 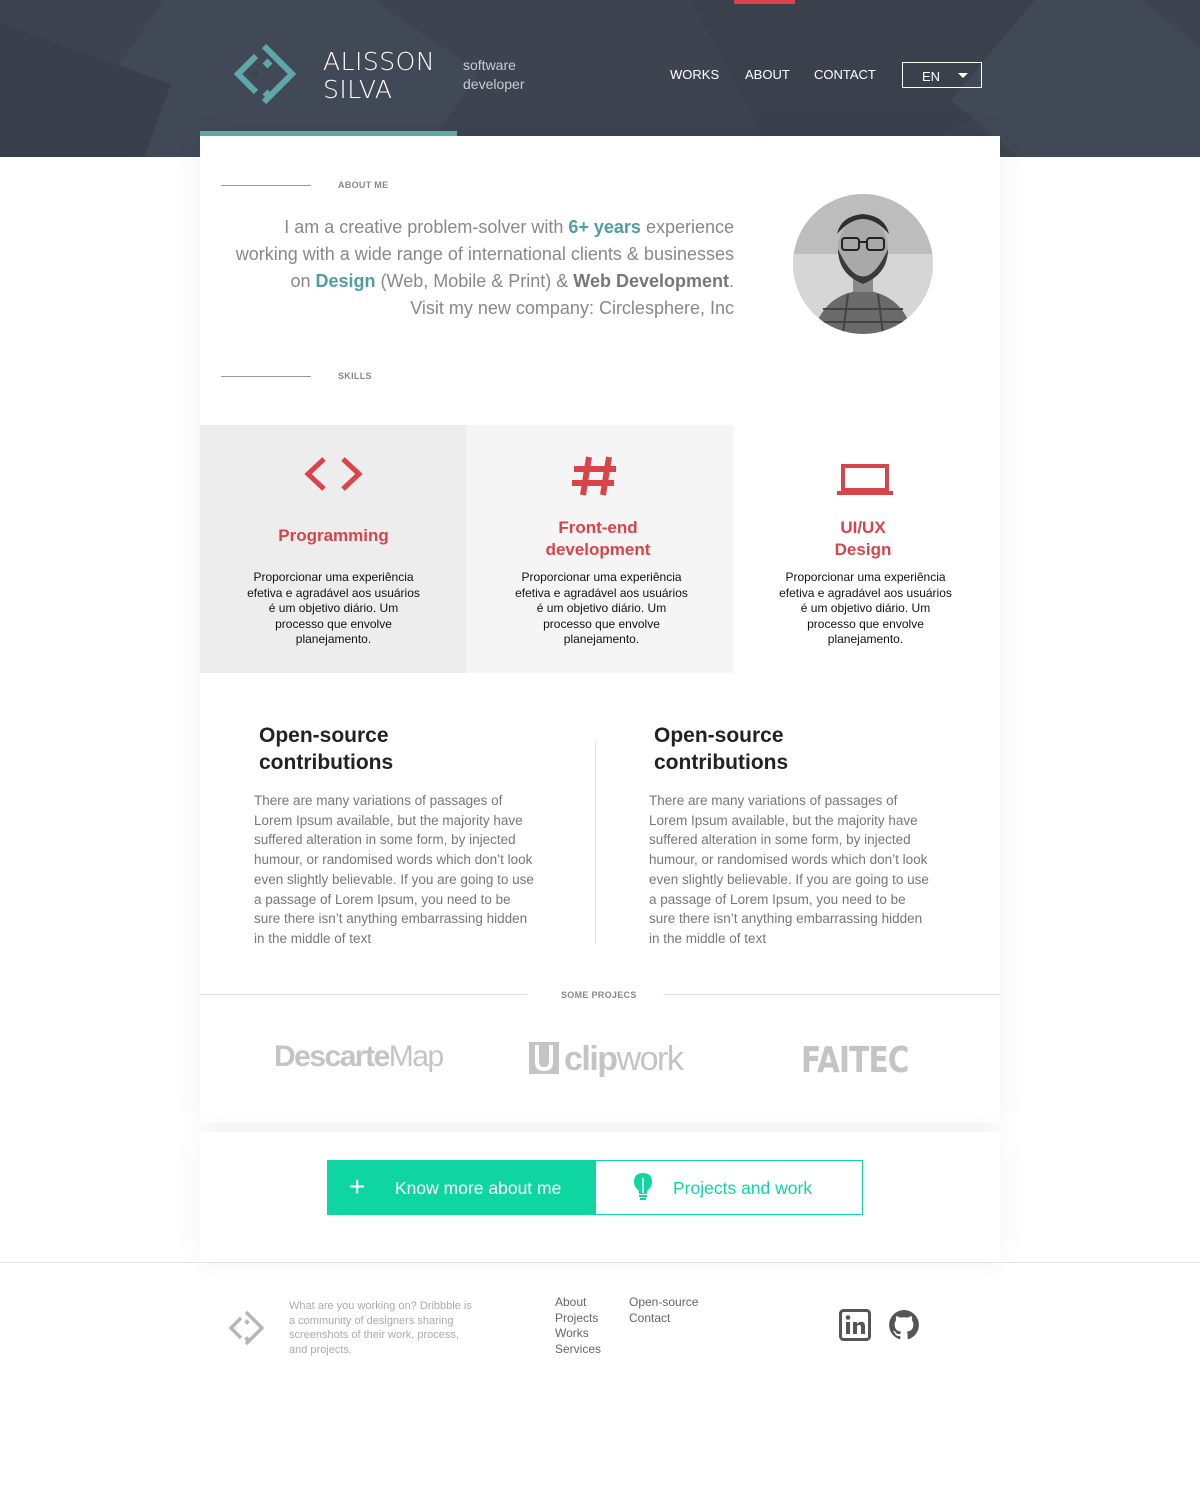 What do you see at coordinates (578, 1350) in the screenshot?
I see `footer-link-services: Services` at bounding box center [578, 1350].